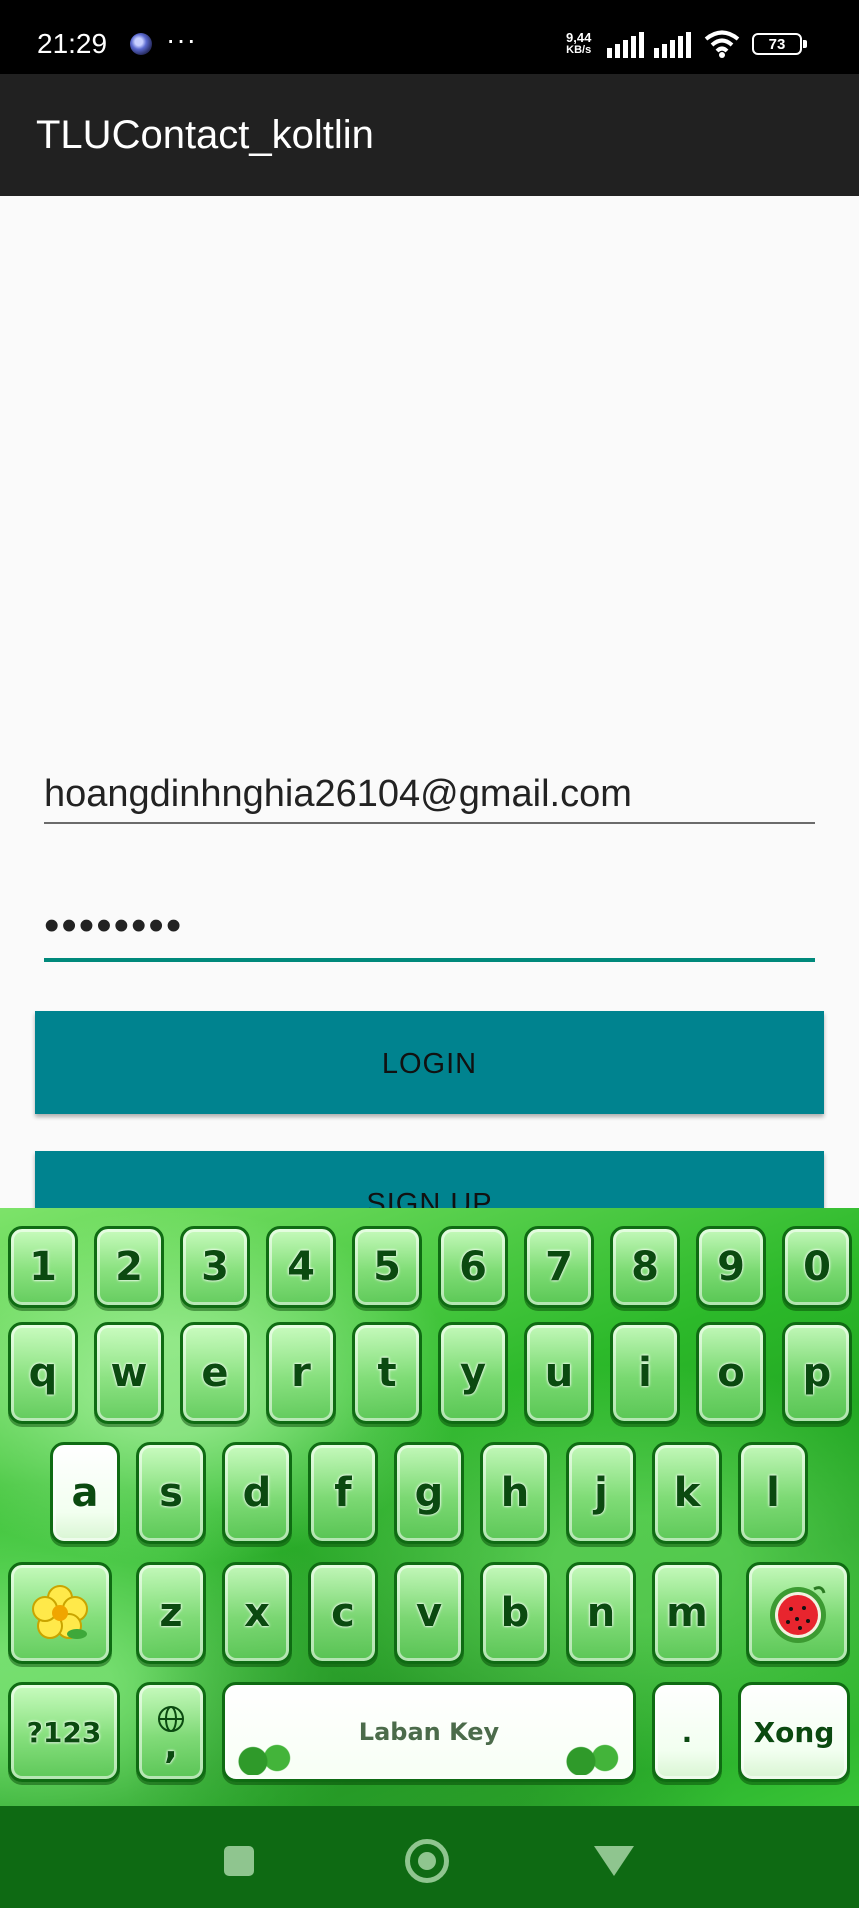 This screenshot has width=859, height=1908. What do you see at coordinates (794, 1732) in the screenshot?
I see `done-key: Xong` at bounding box center [794, 1732].